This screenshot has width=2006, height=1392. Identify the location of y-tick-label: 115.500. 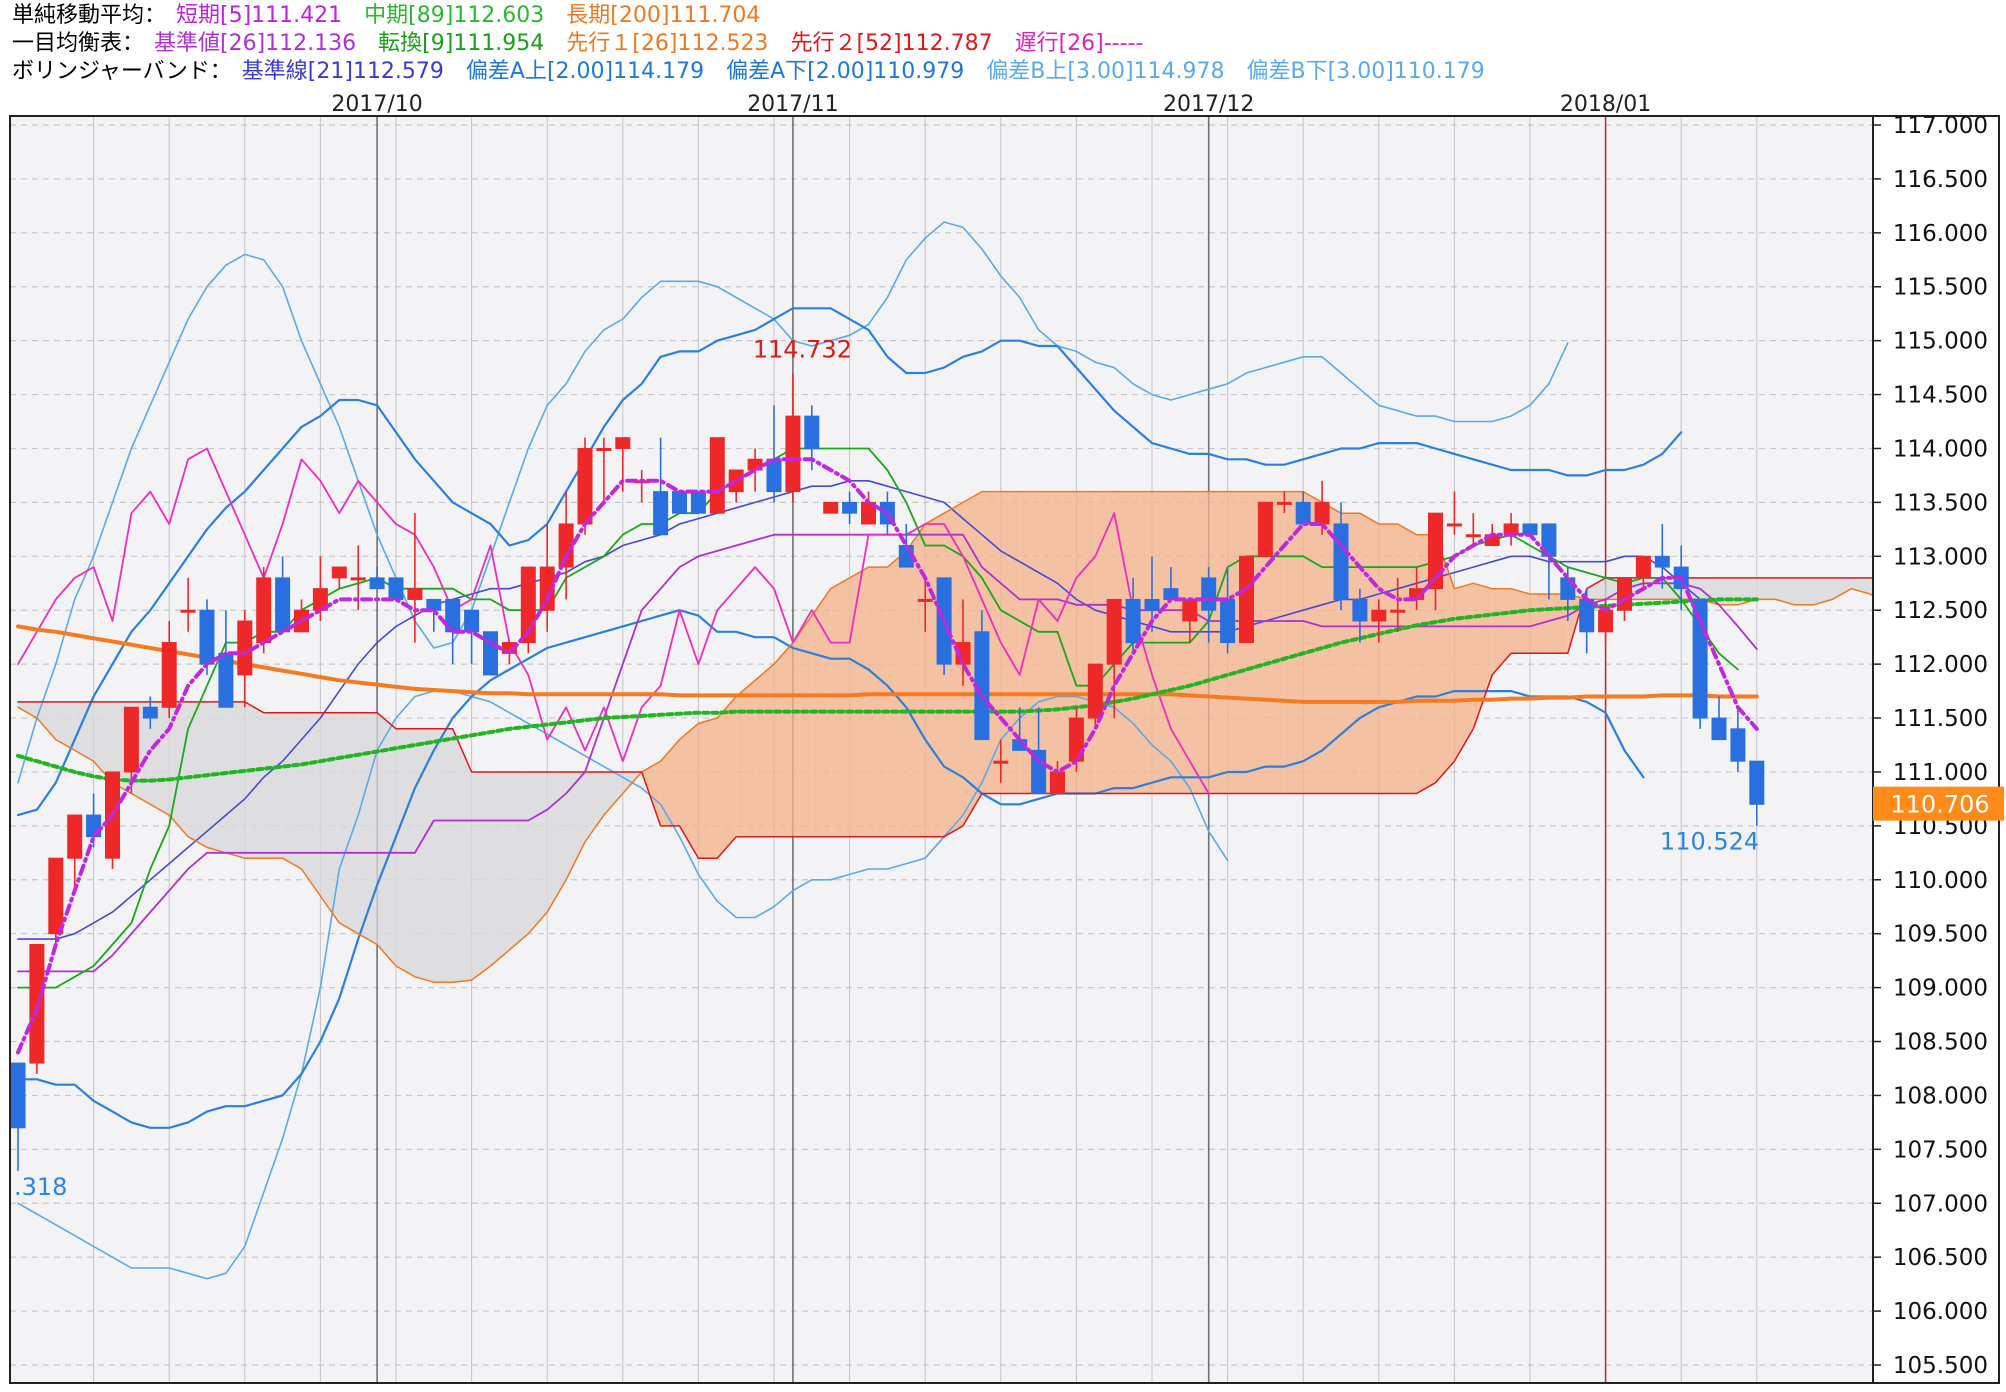
(1940, 288).